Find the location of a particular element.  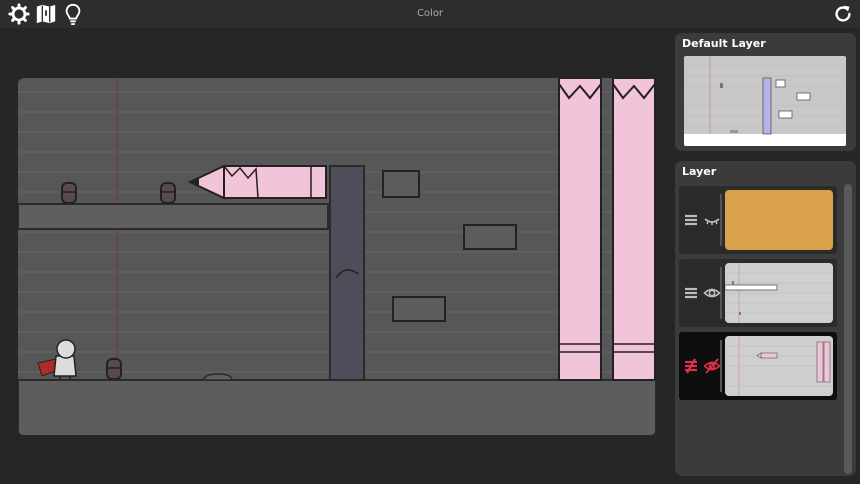

ground-bump is located at coordinates (218, 377).